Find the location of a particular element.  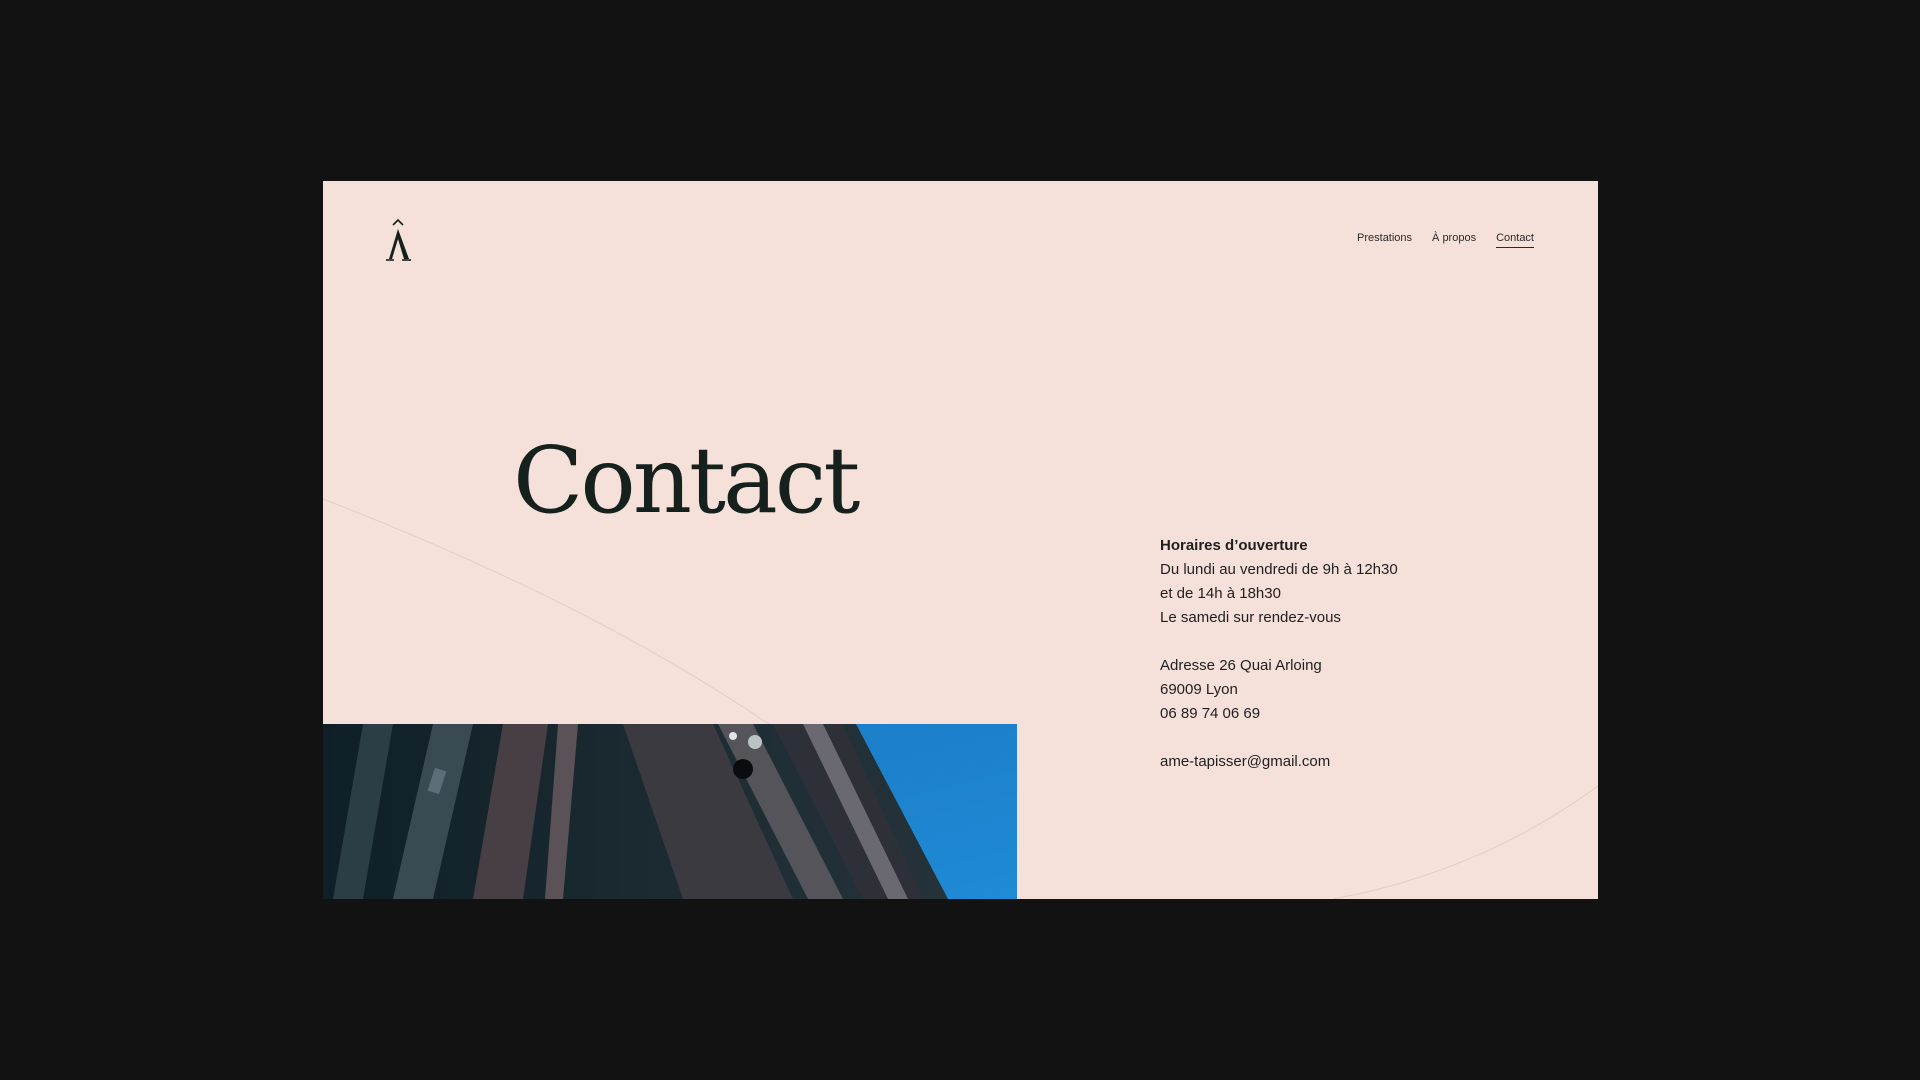

opening-hours-title: Horaires d’ouverture is located at coordinates (1234, 545).